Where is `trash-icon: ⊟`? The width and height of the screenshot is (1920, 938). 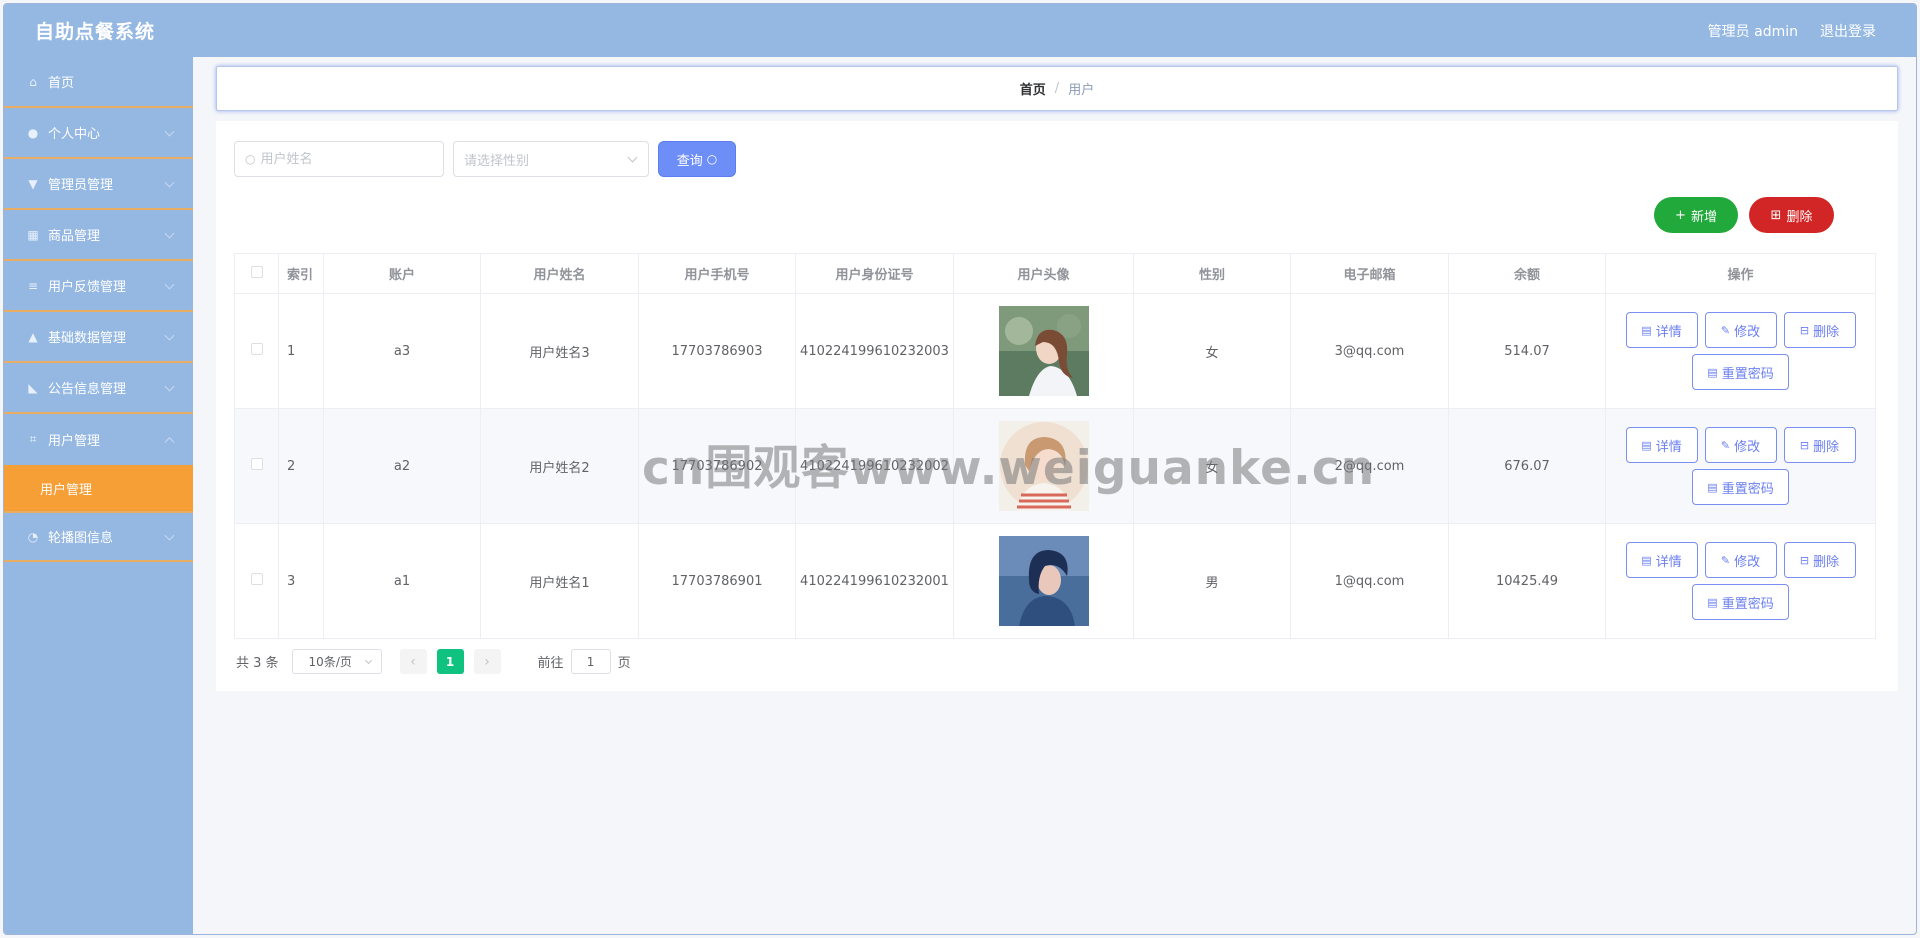 trash-icon: ⊟ is located at coordinates (1804, 330).